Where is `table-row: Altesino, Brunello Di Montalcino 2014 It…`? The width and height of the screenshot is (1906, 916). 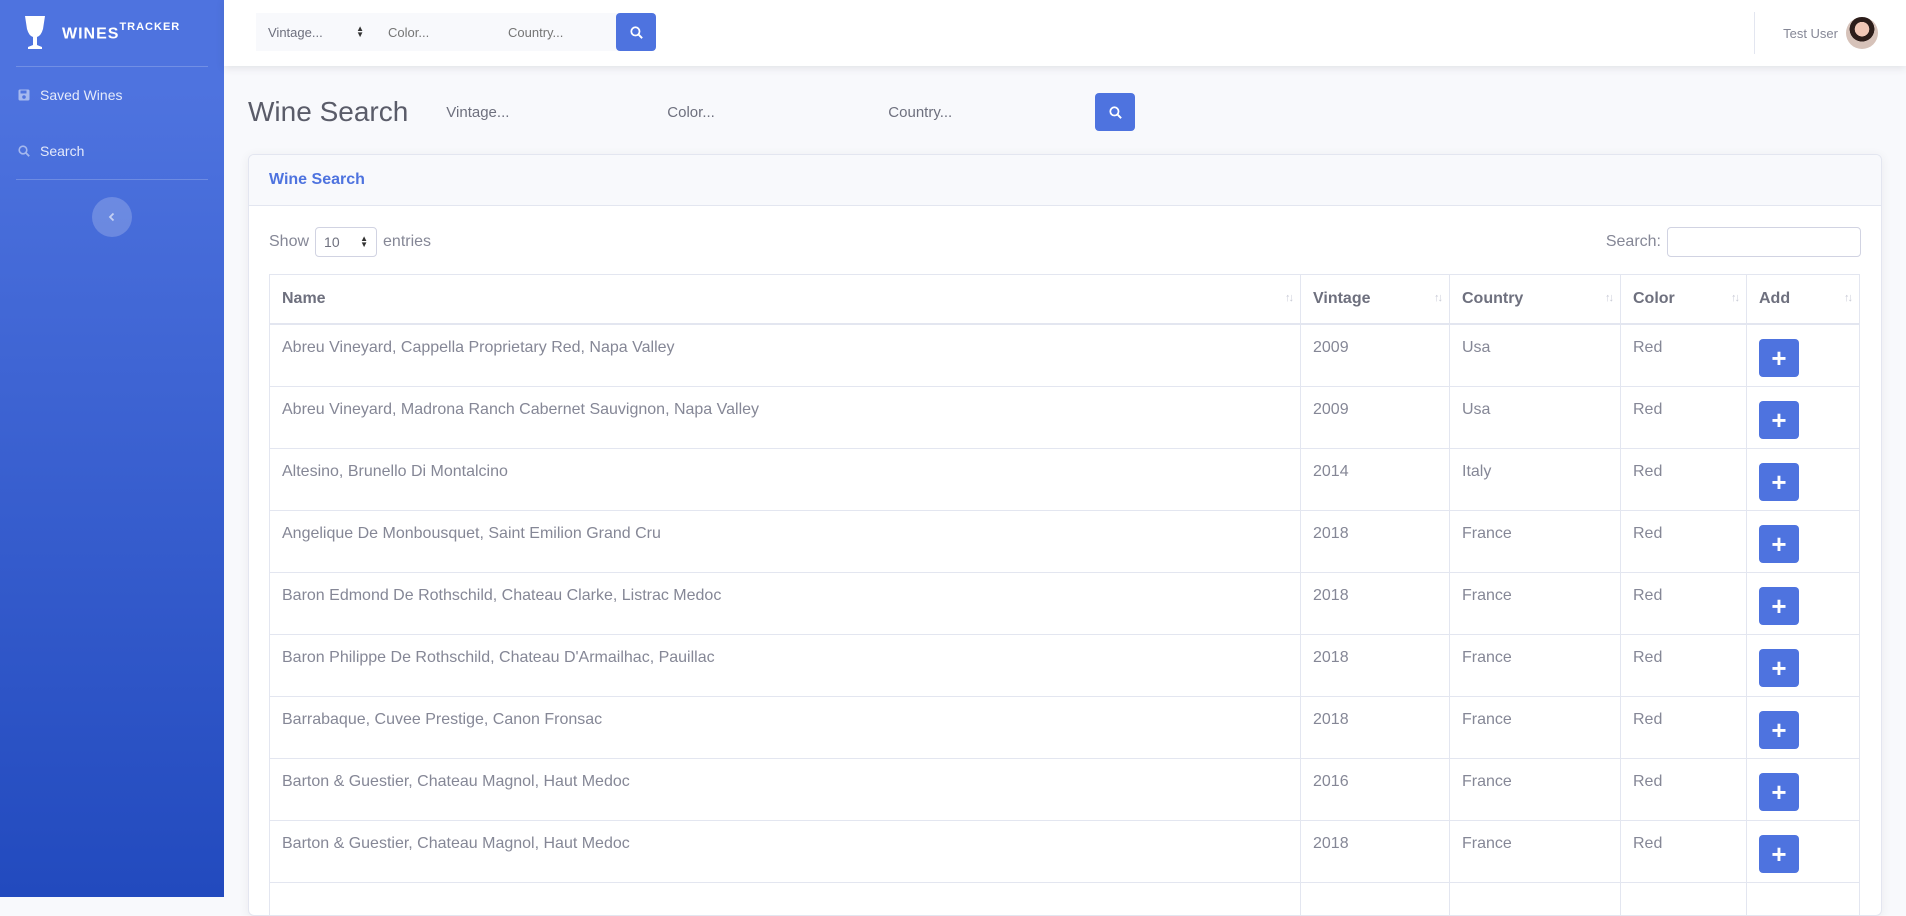
table-row: Altesino, Brunello Di Montalcino 2014 It… is located at coordinates (1064, 479).